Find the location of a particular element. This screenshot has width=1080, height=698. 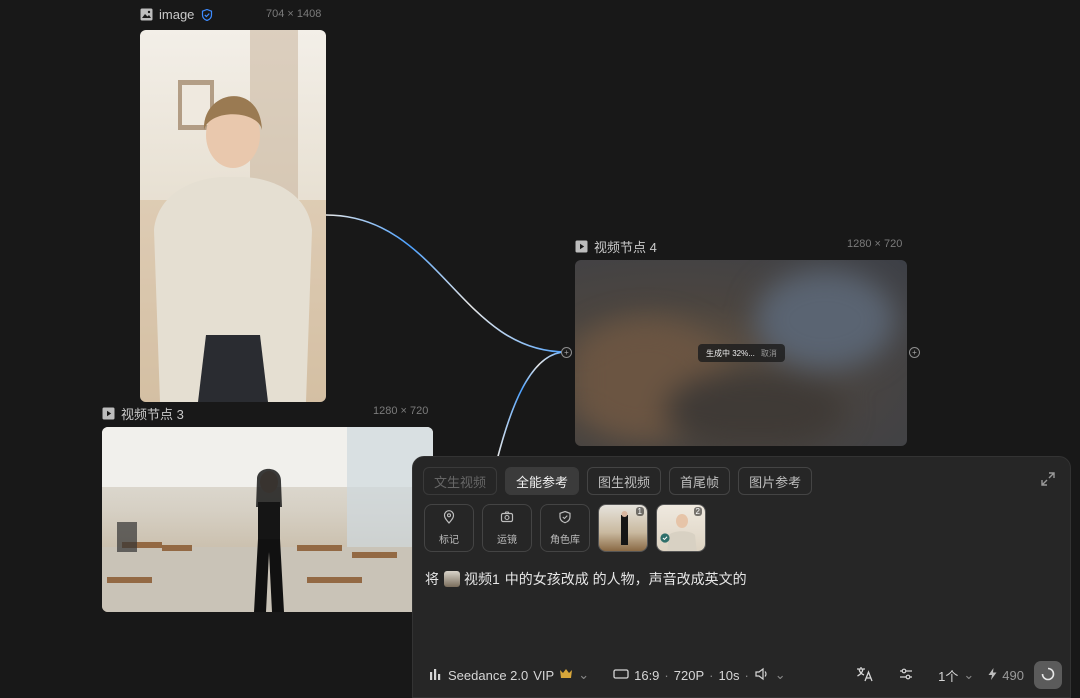

tab-omni-reference: 全能参考 is located at coordinates (542, 481).